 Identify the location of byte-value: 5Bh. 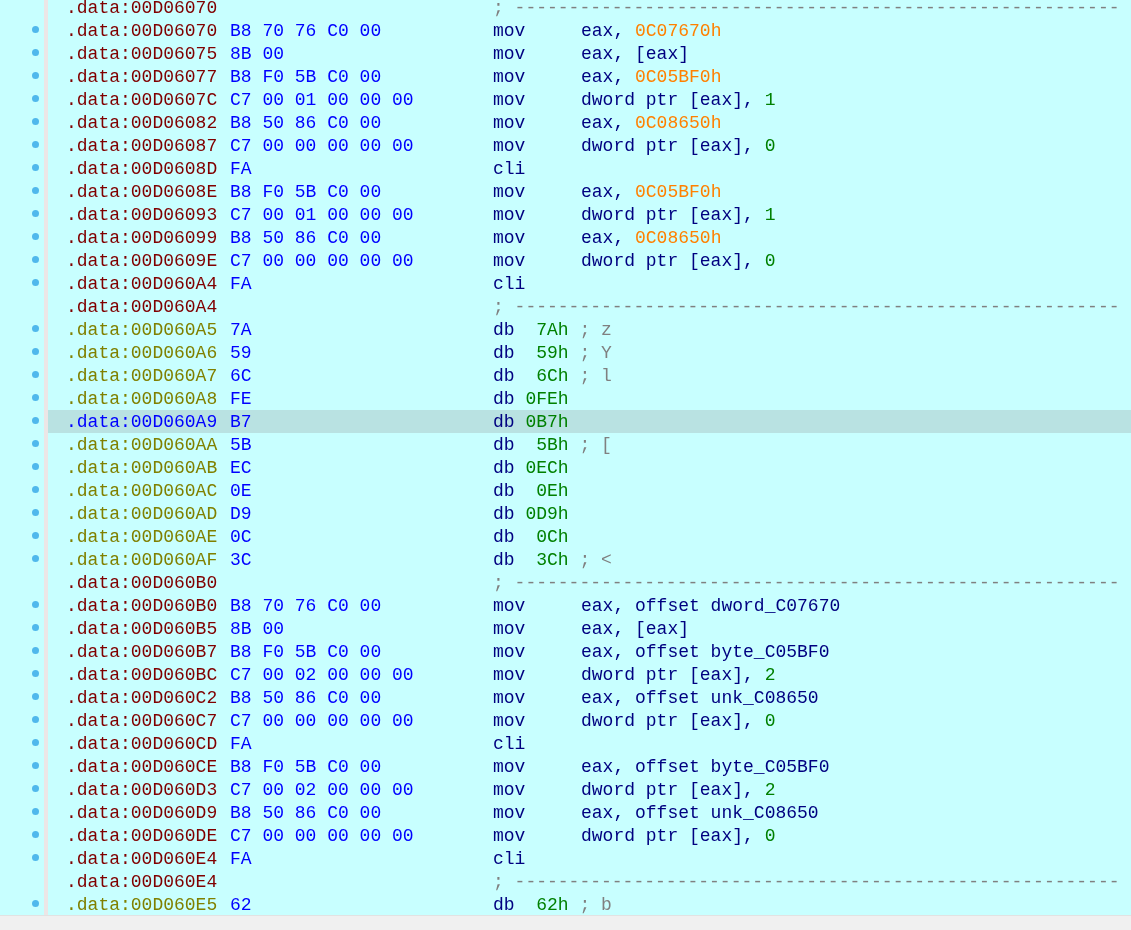
(552, 444).